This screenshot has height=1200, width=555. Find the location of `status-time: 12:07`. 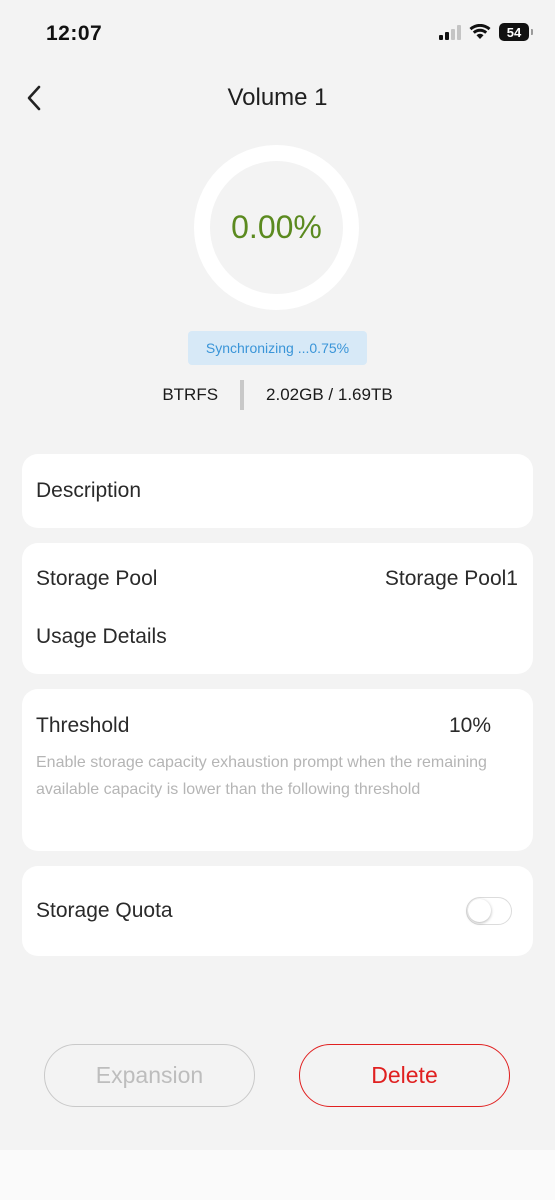

status-time: 12:07 is located at coordinates (74, 33).